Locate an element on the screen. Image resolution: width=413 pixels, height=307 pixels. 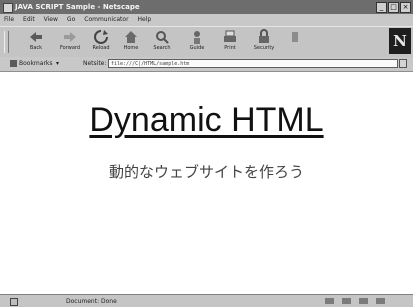
page-subheading: 動的なウェブサイトを作ろう is located at coordinates (206, 172).